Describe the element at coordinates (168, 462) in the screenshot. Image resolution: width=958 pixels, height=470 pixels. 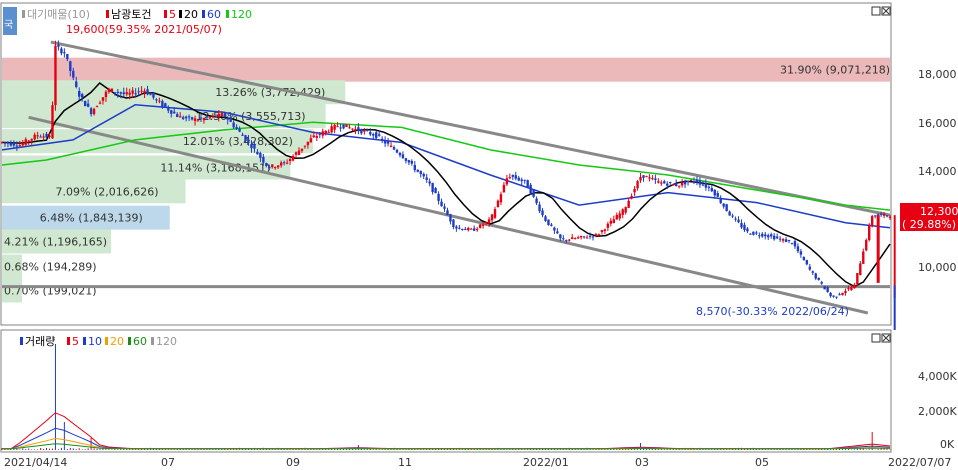
I see `x-tick: 07` at that location.